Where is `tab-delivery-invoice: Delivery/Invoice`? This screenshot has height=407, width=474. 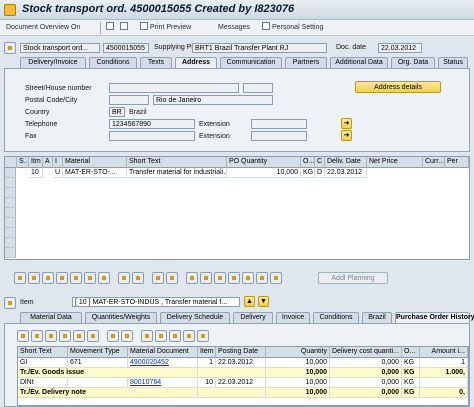 tab-delivery-invoice: Delivery/Invoice is located at coordinates (53, 62).